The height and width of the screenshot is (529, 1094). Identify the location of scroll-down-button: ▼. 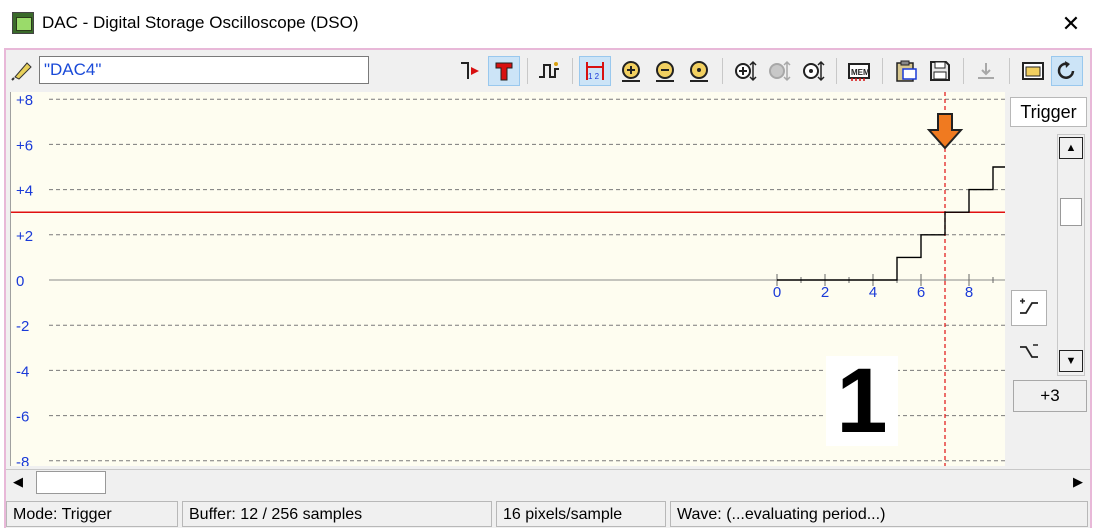
(1071, 361).